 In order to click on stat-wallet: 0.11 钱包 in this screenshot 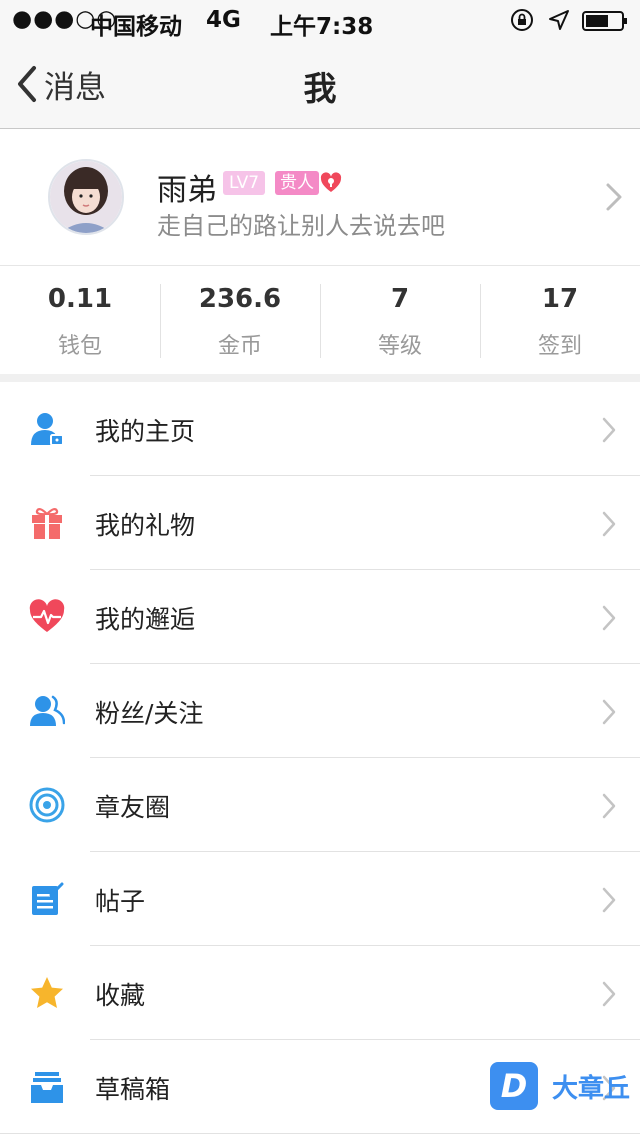, I will do `click(80, 320)`.